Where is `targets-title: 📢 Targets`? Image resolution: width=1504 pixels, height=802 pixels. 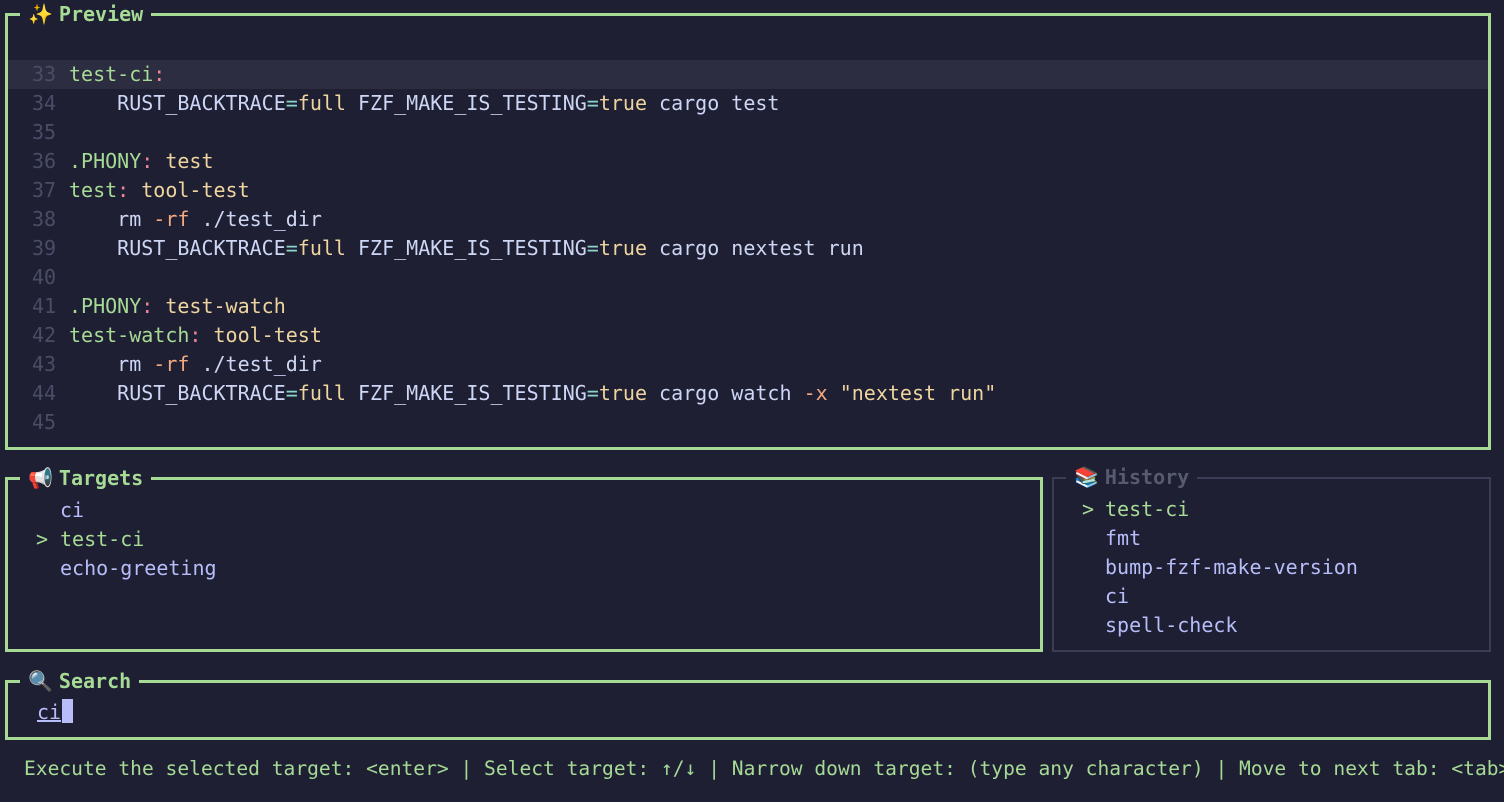 targets-title: 📢 Targets is located at coordinates (86, 478).